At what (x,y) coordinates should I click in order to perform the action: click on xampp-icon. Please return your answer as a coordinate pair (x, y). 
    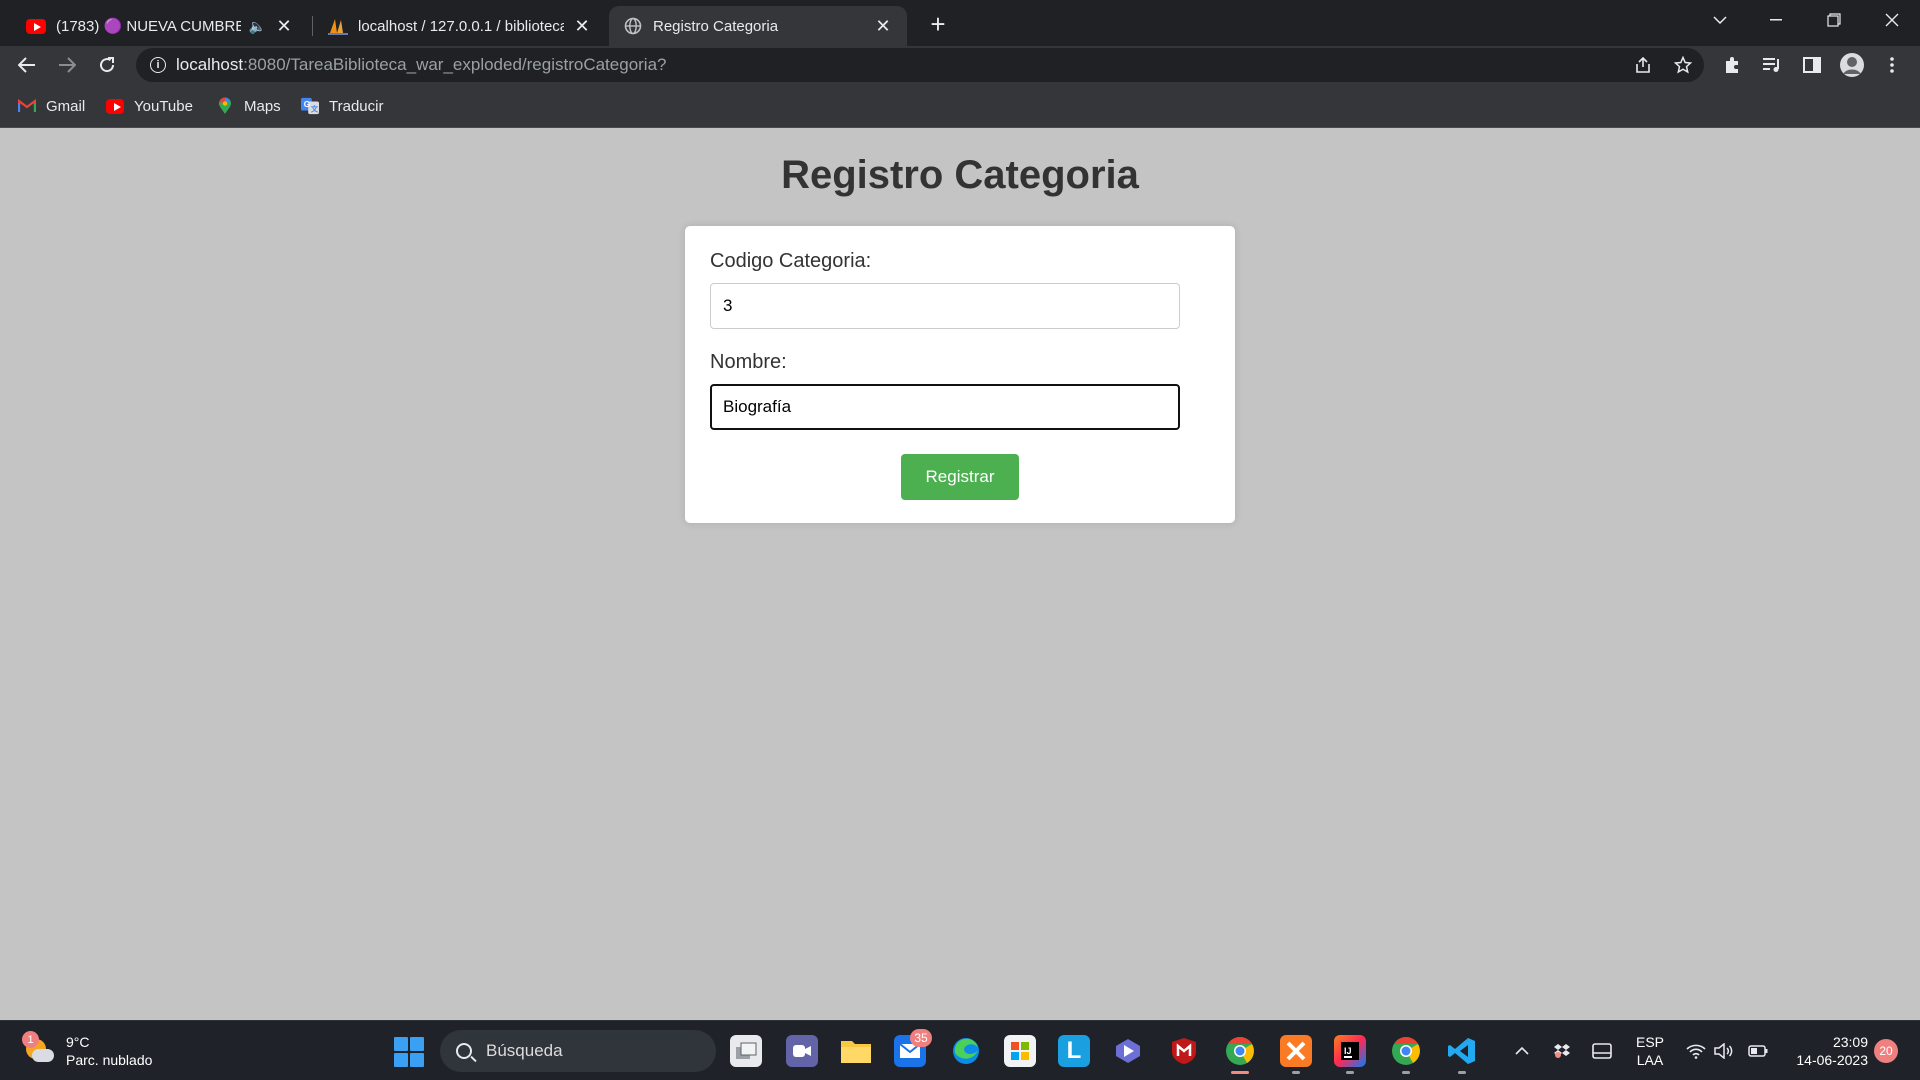
    Looking at the image, I should click on (1296, 1051).